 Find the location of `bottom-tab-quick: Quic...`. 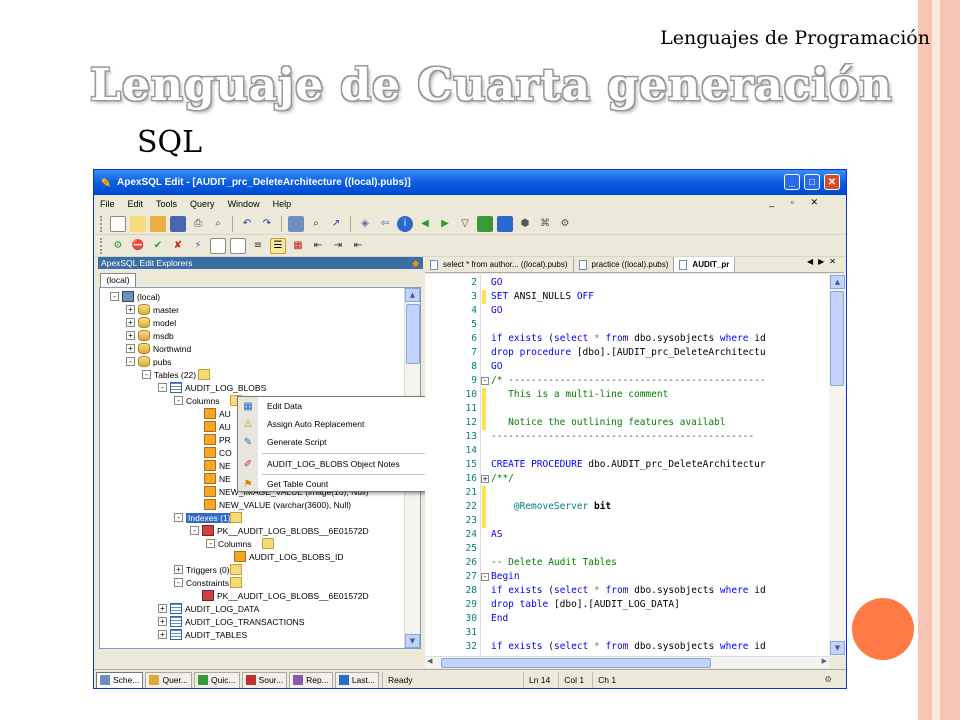

bottom-tab-quick: Quic... is located at coordinates (216, 679).